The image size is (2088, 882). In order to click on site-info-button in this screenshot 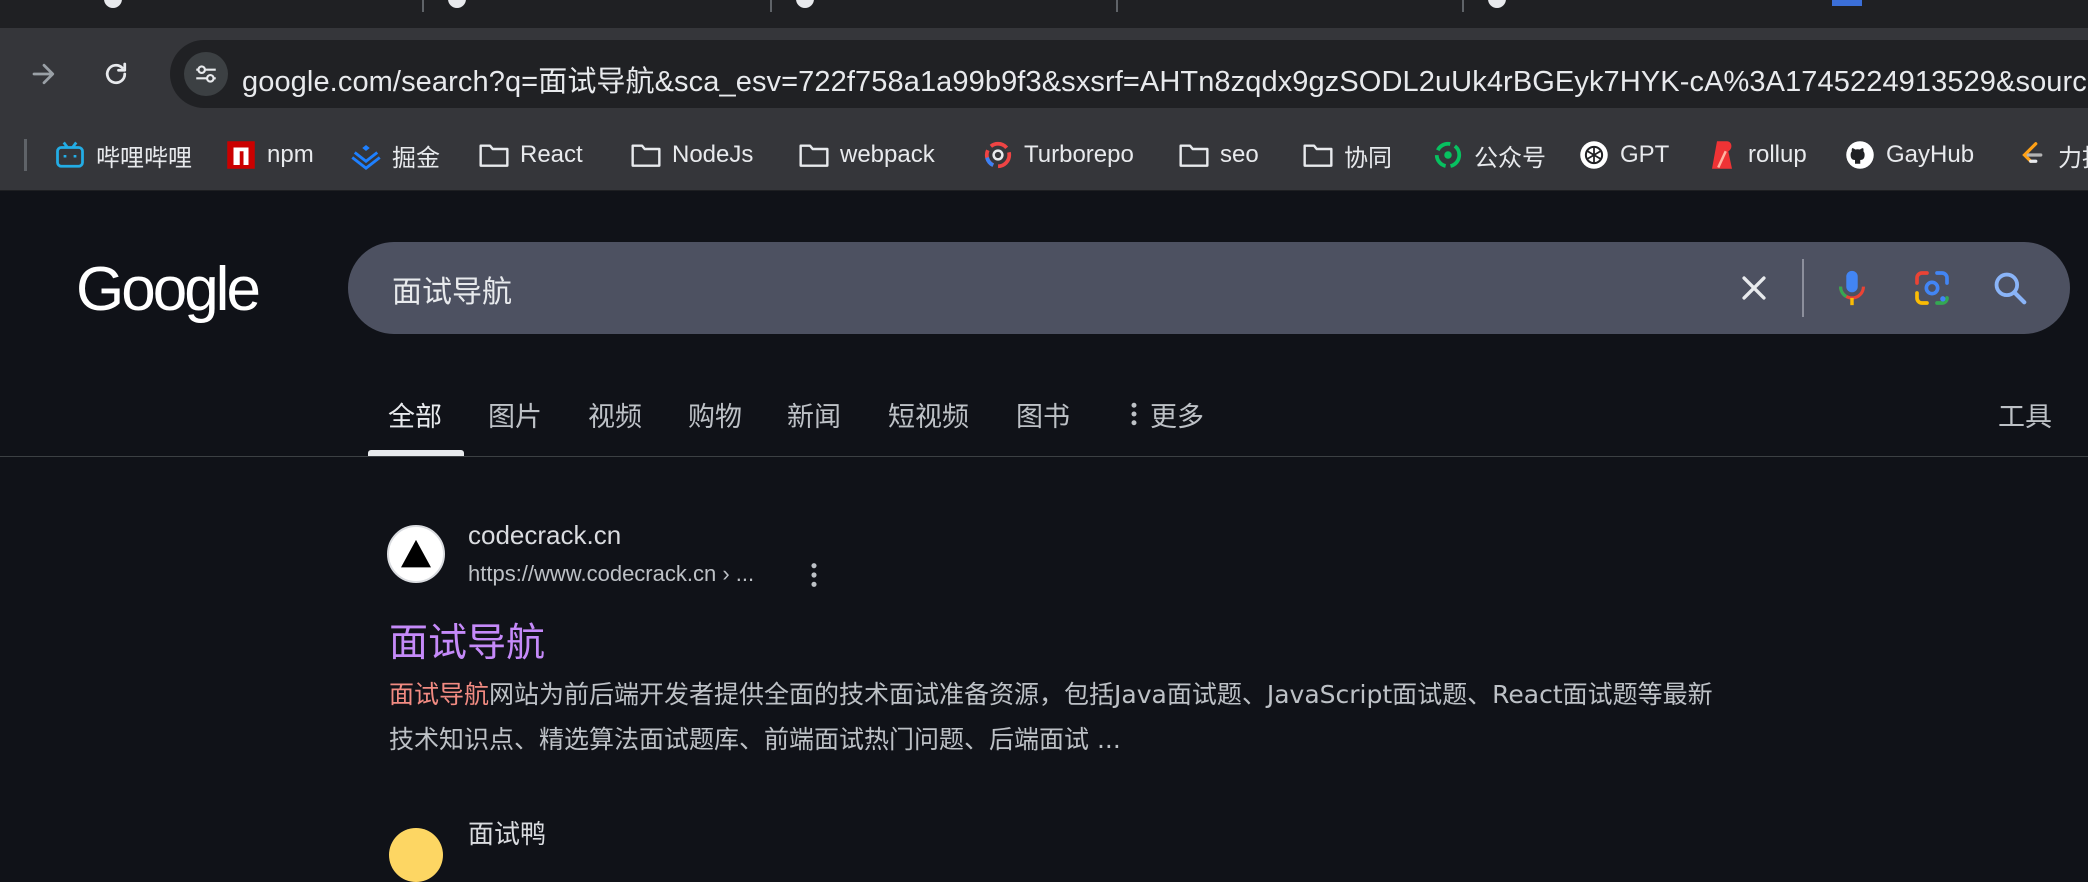, I will do `click(206, 74)`.